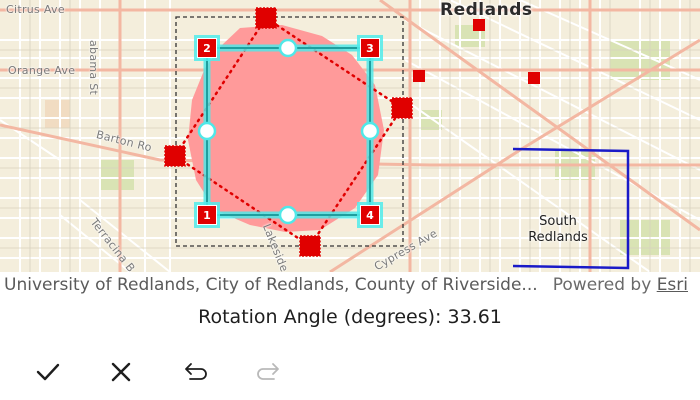 This screenshot has width=700, height=400. What do you see at coordinates (288, 215) in the screenshot?
I see `midpoint-handle-bottom` at bounding box center [288, 215].